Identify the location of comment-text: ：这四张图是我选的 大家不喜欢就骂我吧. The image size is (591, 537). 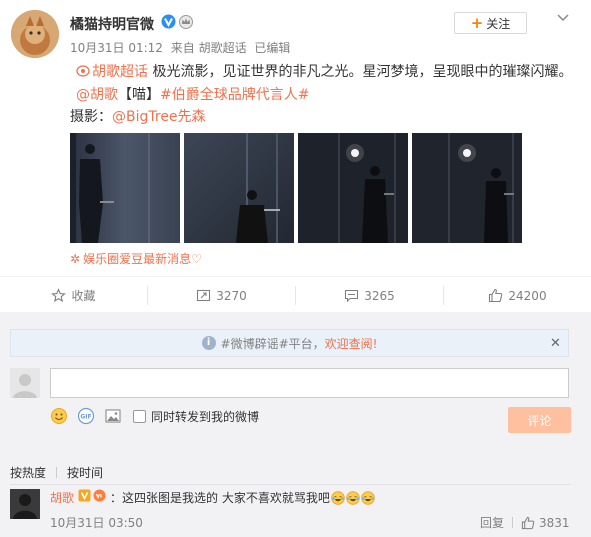
(242, 497).